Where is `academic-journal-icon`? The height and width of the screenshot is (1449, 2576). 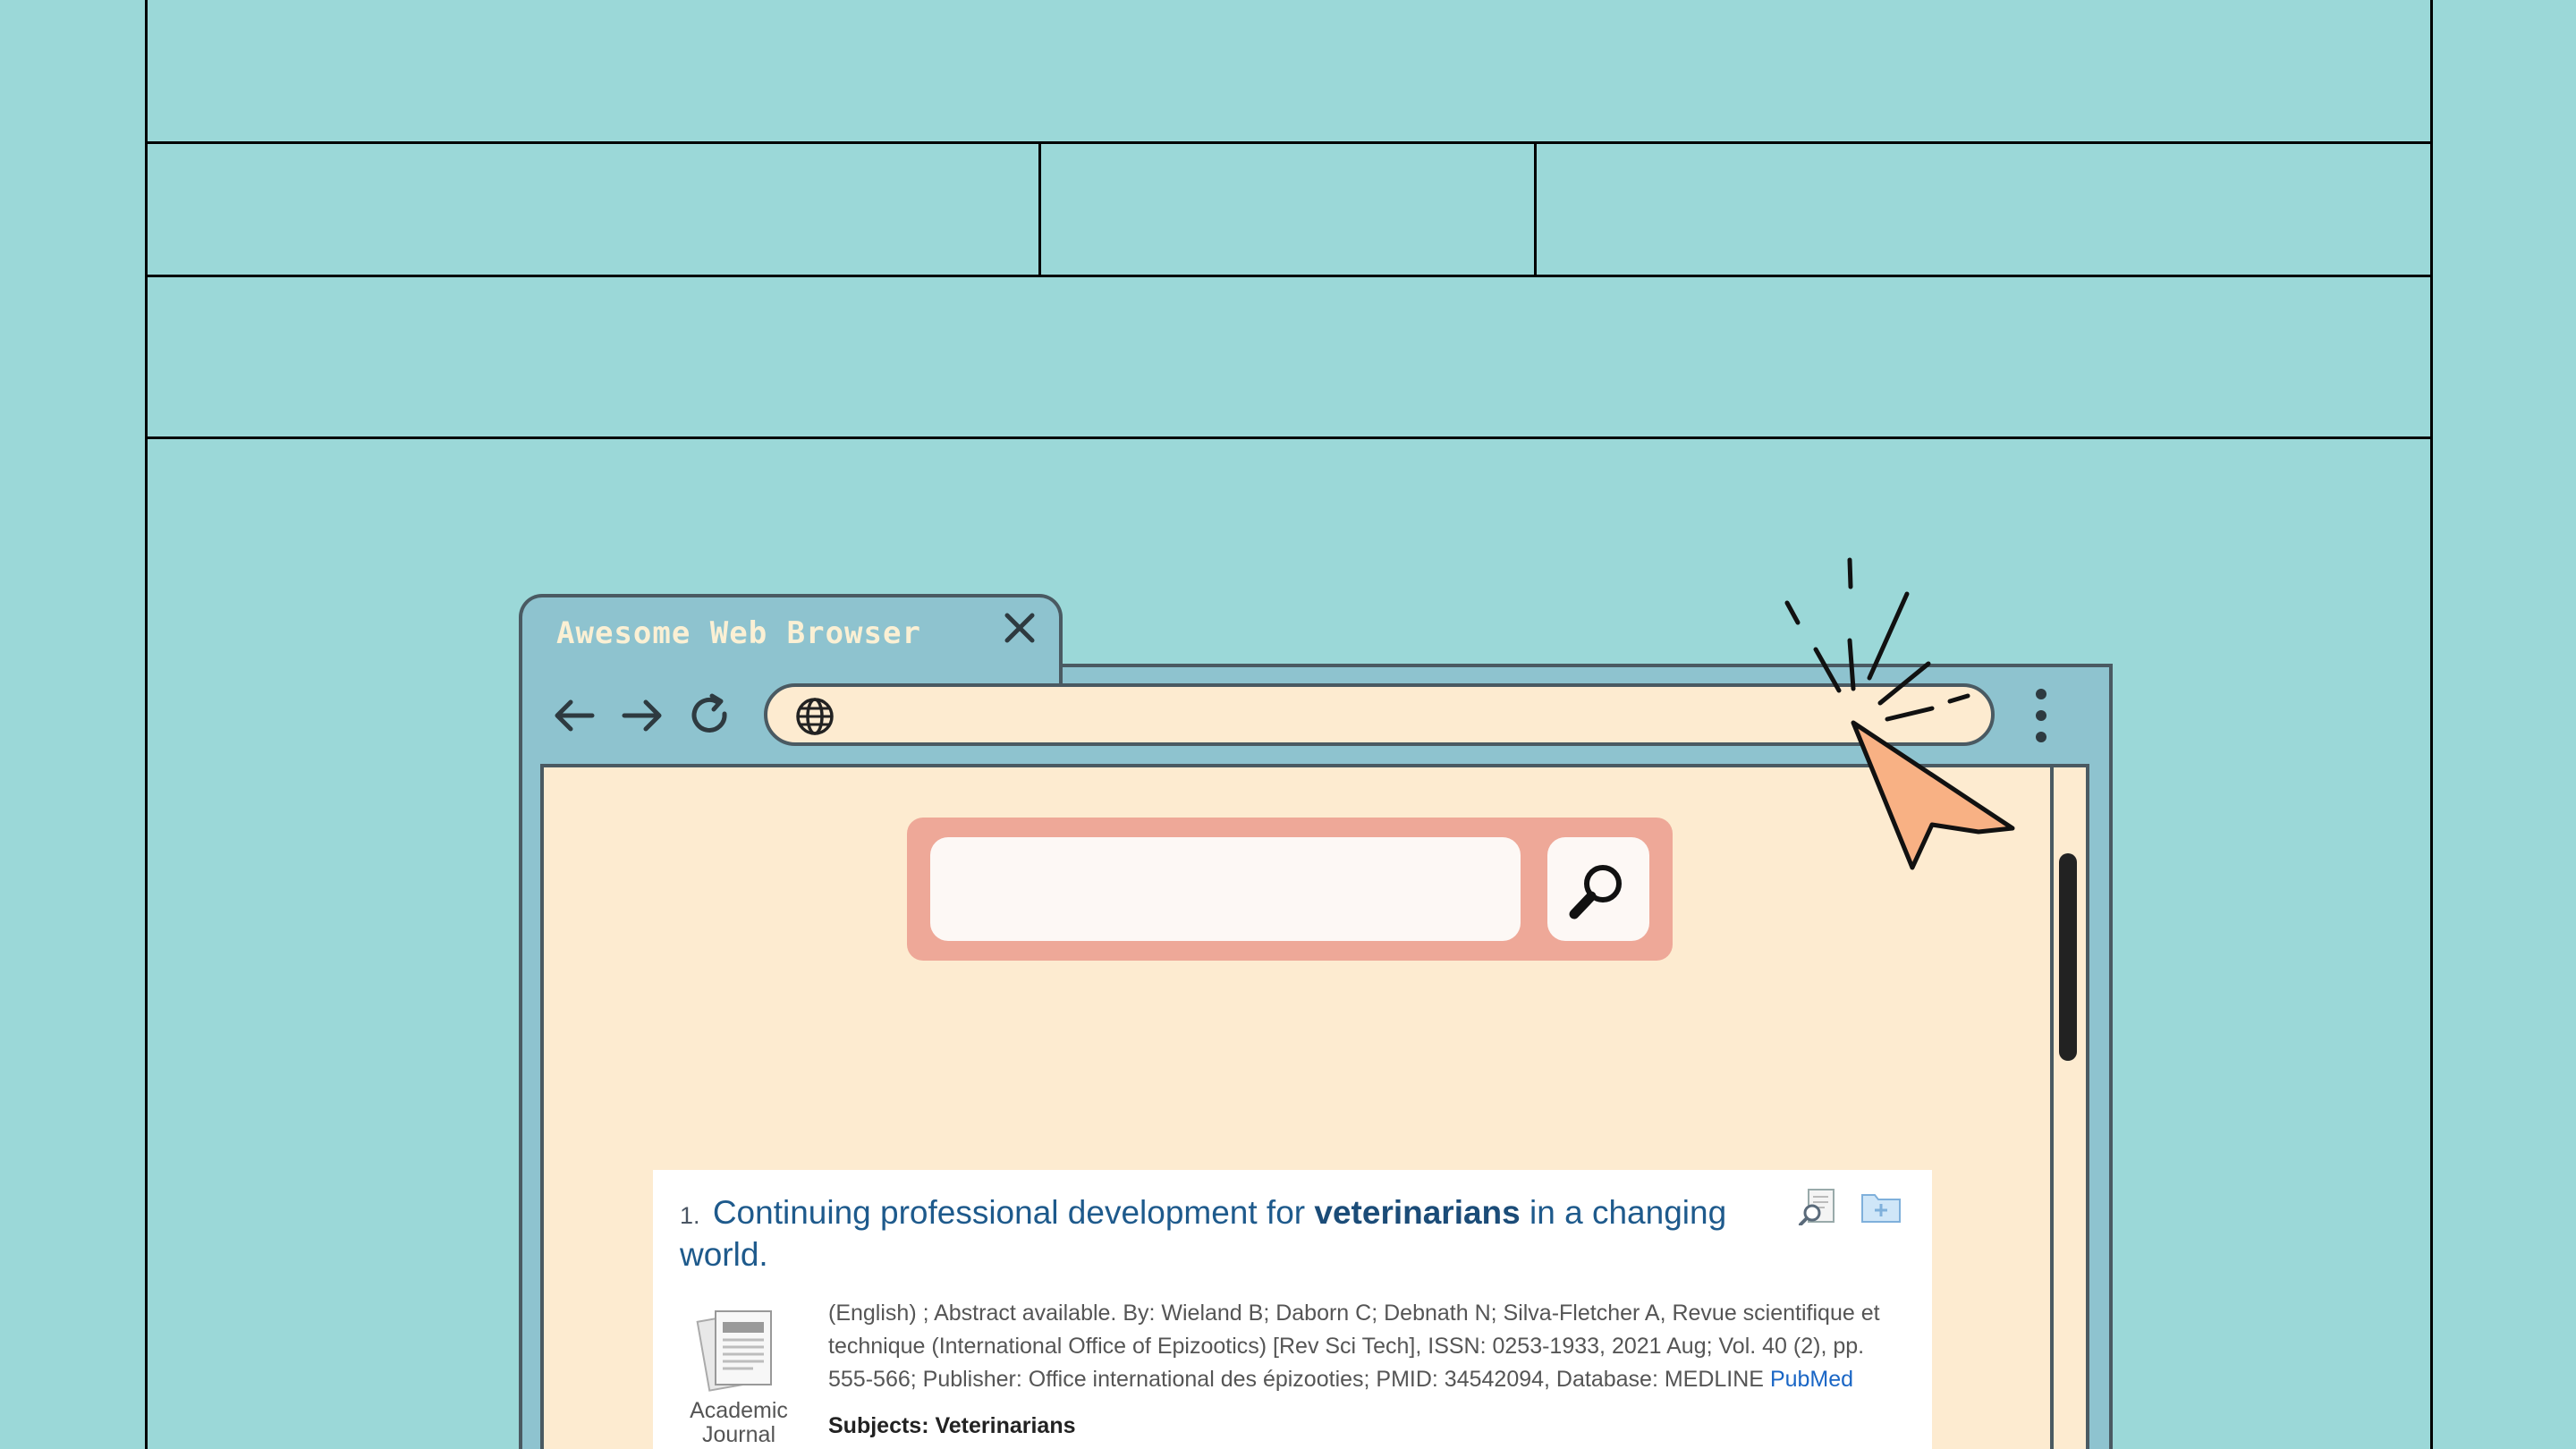
academic-journal-icon is located at coordinates (734, 1351).